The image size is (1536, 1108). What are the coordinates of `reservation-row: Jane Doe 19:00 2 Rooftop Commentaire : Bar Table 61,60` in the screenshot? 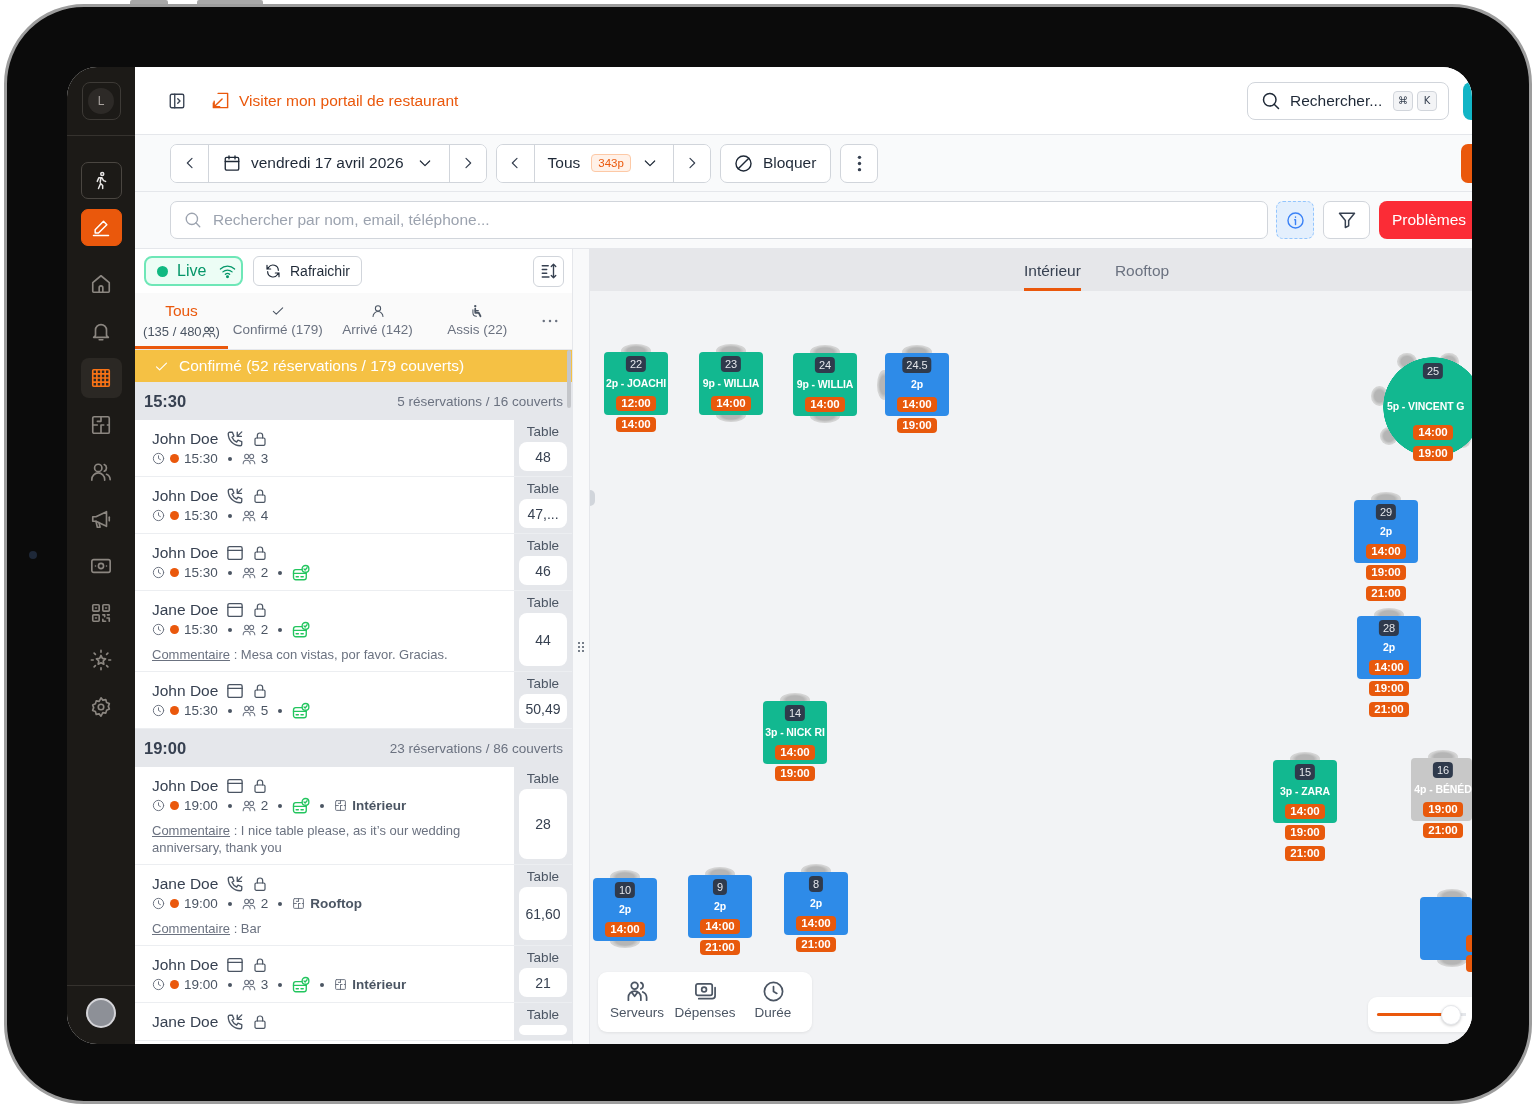 It's located at (353, 905).